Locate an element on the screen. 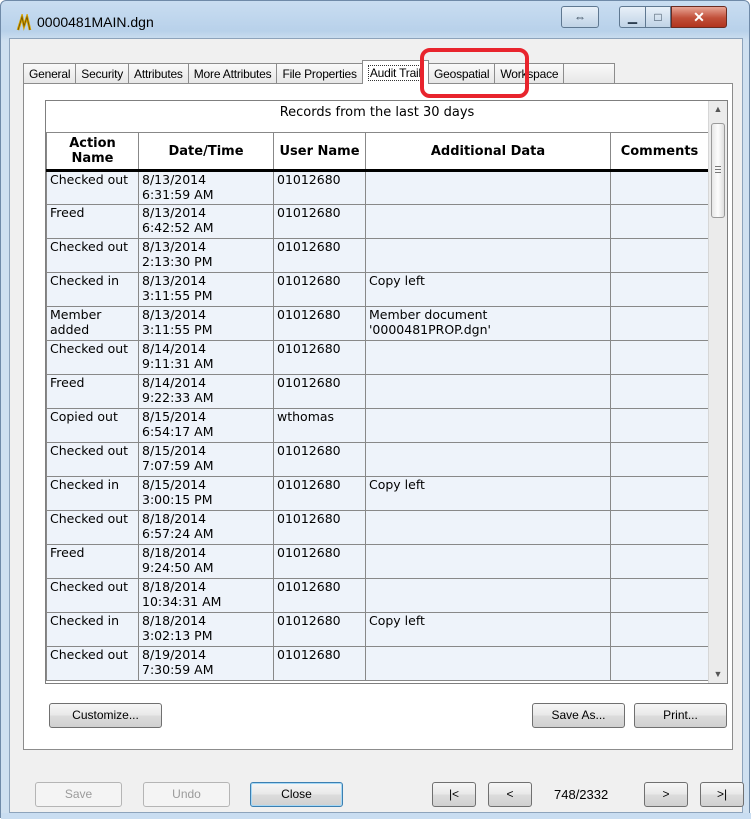 The image size is (752, 820). cell-time: 6:42:52 AM is located at coordinates (178, 227).